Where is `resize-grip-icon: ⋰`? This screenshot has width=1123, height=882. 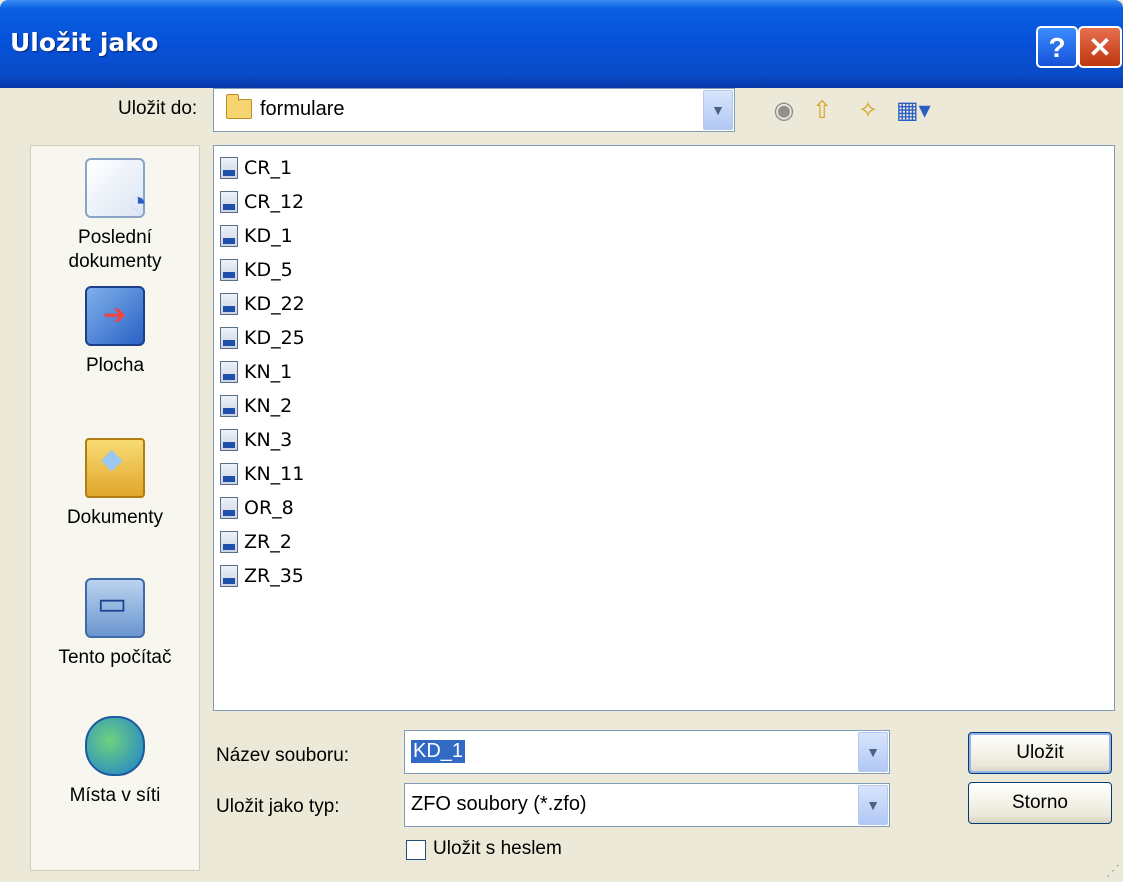 resize-grip-icon: ⋰ is located at coordinates (1113, 870).